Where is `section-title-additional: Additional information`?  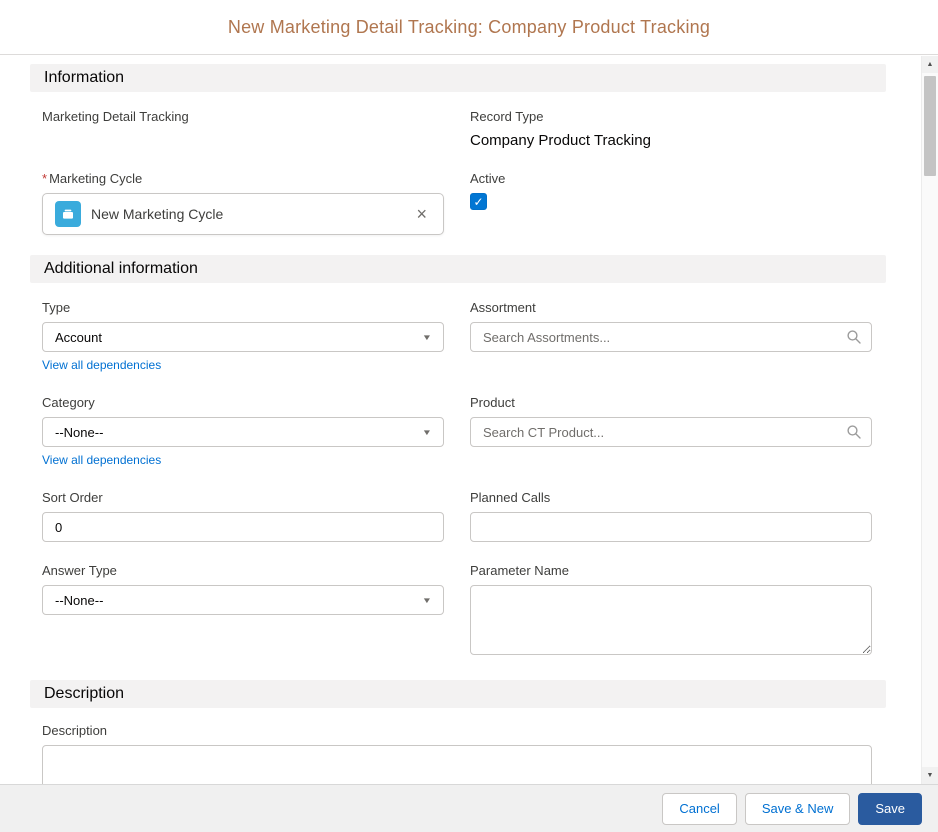 section-title-additional: Additional information is located at coordinates (121, 268).